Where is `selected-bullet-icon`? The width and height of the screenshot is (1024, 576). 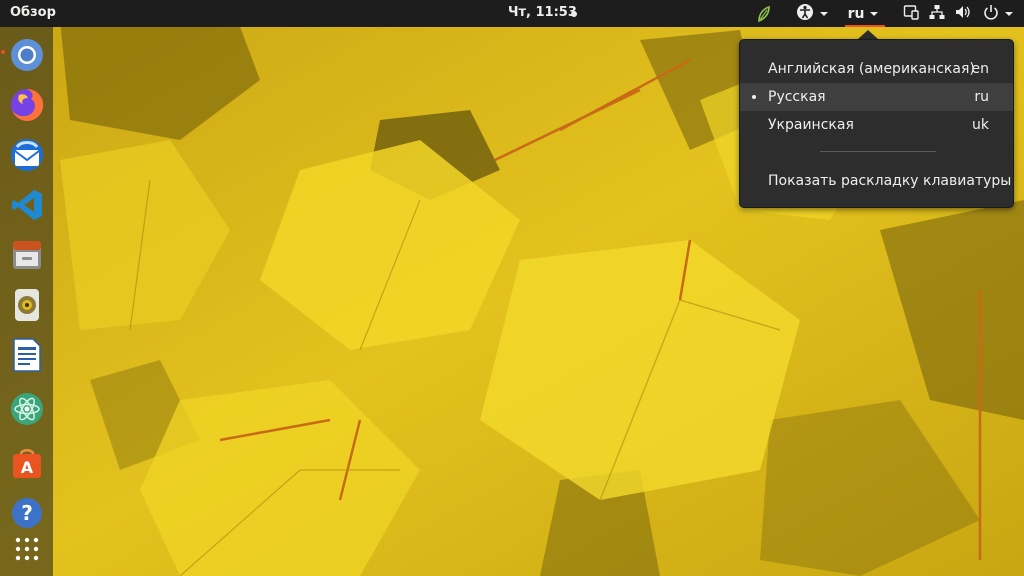 selected-bullet-icon is located at coordinates (754, 97).